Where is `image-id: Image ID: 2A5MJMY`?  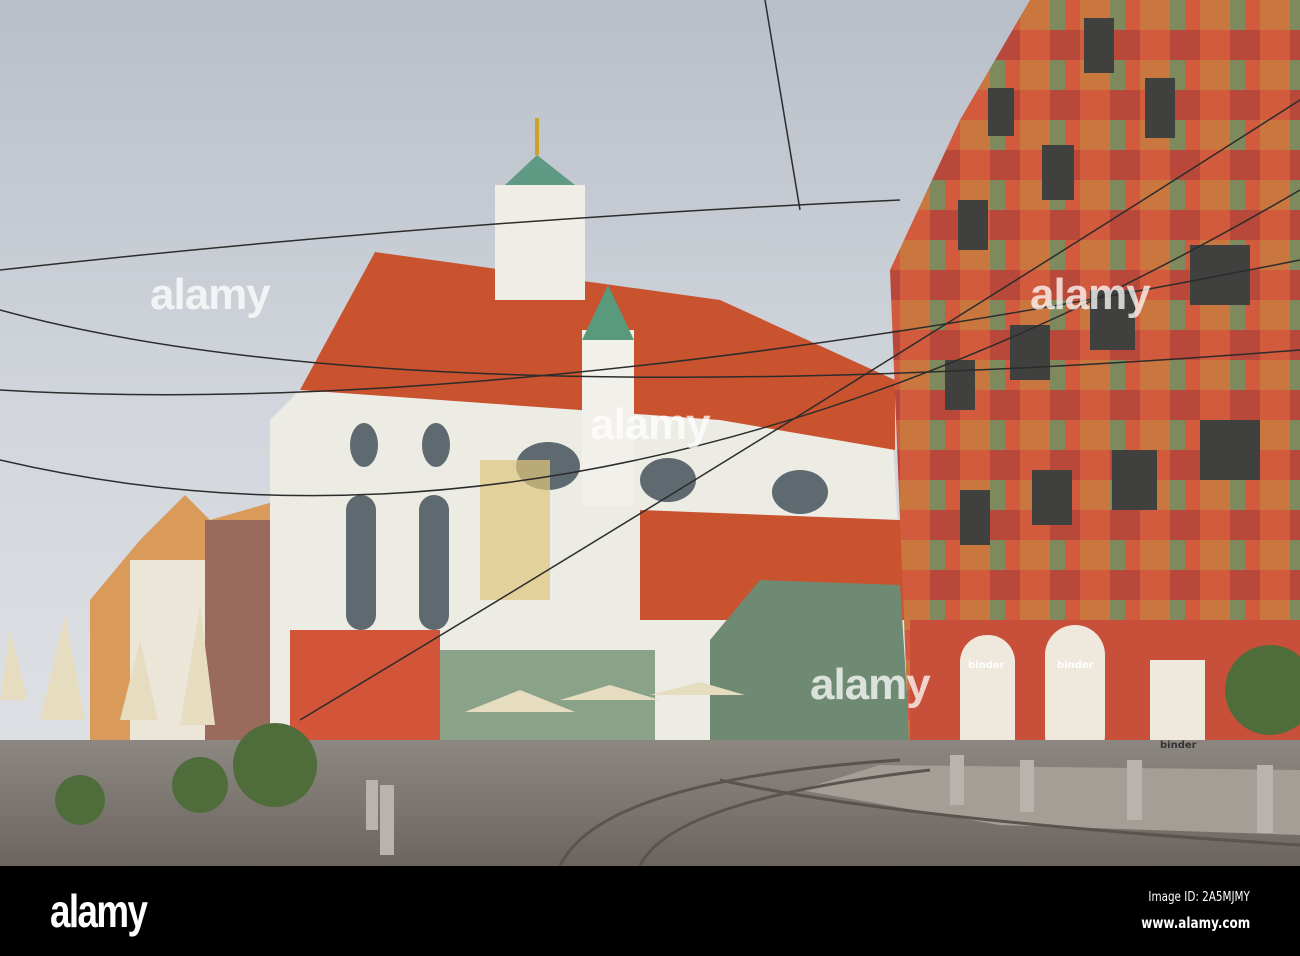
image-id: Image ID: 2A5MJMY is located at coordinates (1199, 897).